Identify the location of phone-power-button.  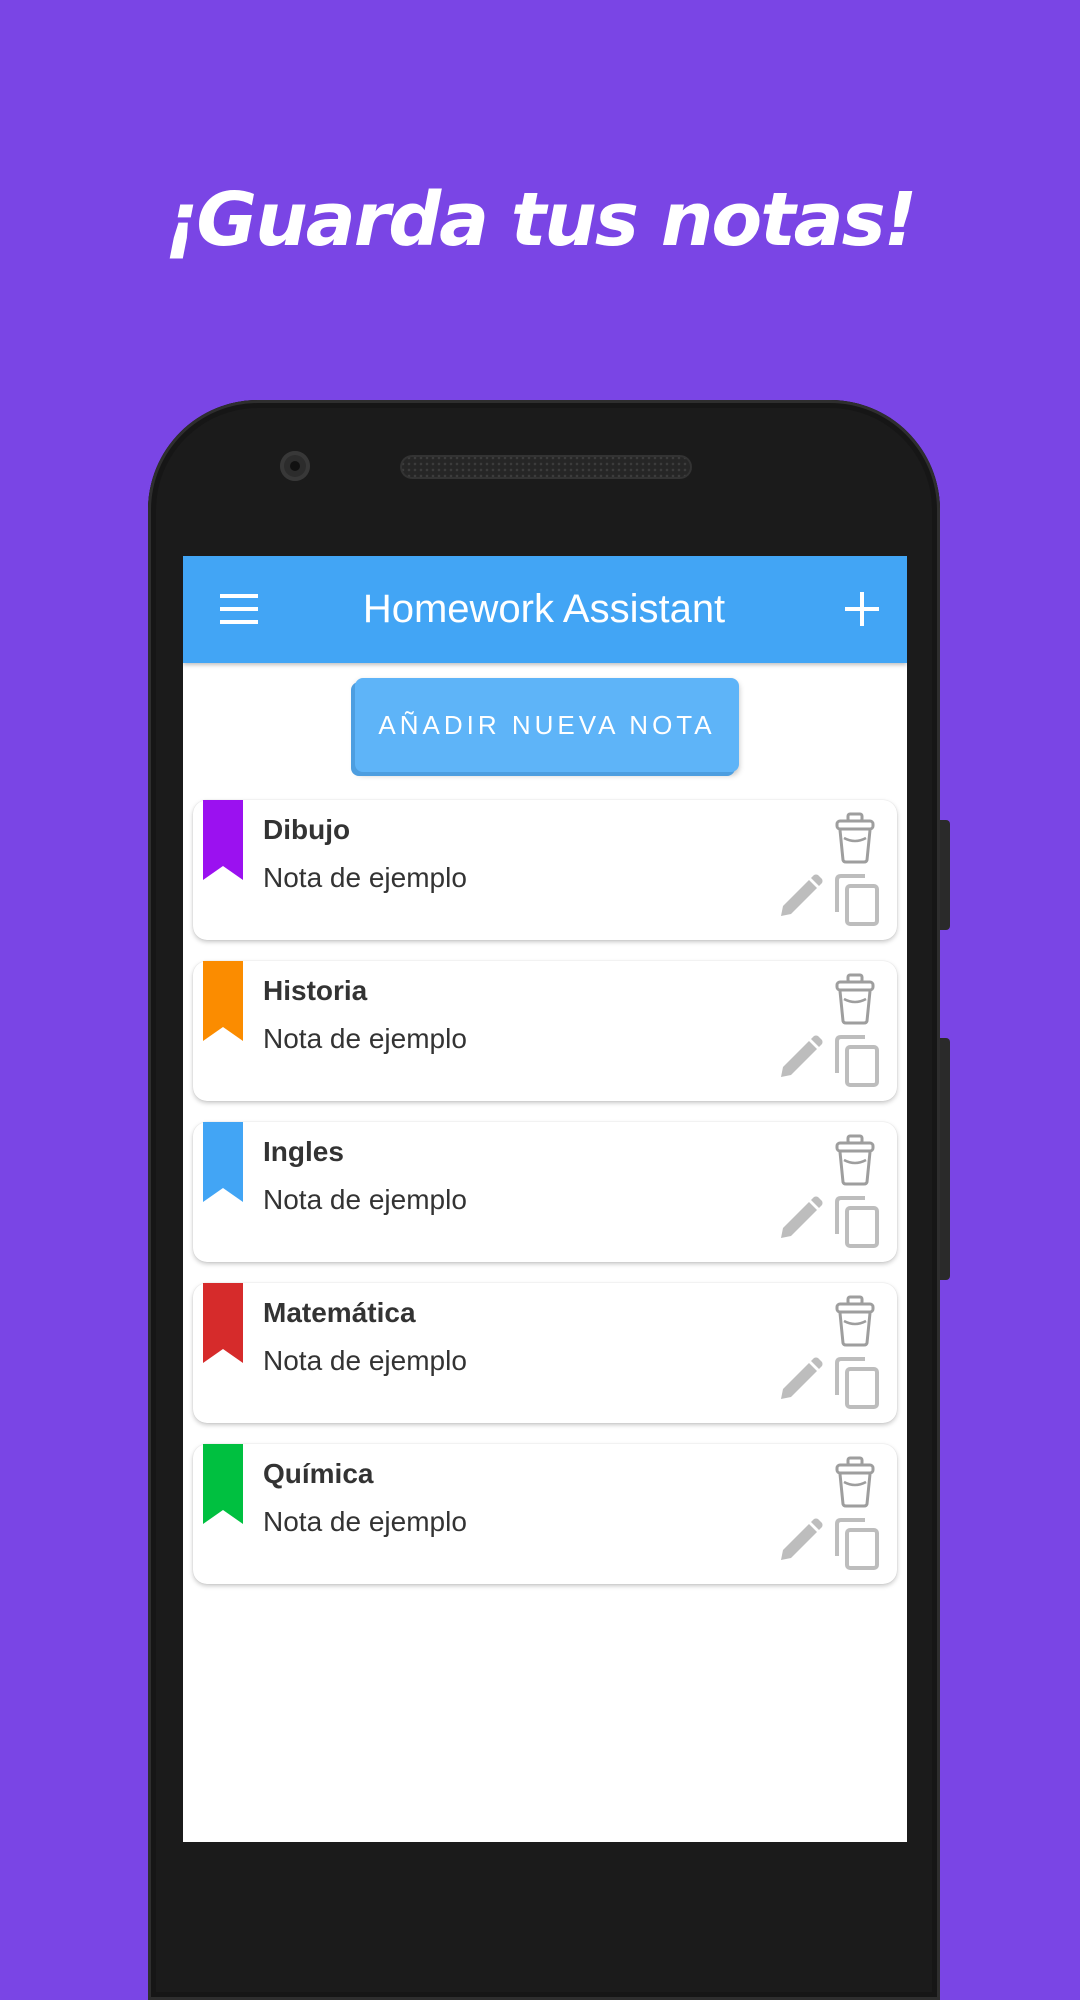
(945, 875).